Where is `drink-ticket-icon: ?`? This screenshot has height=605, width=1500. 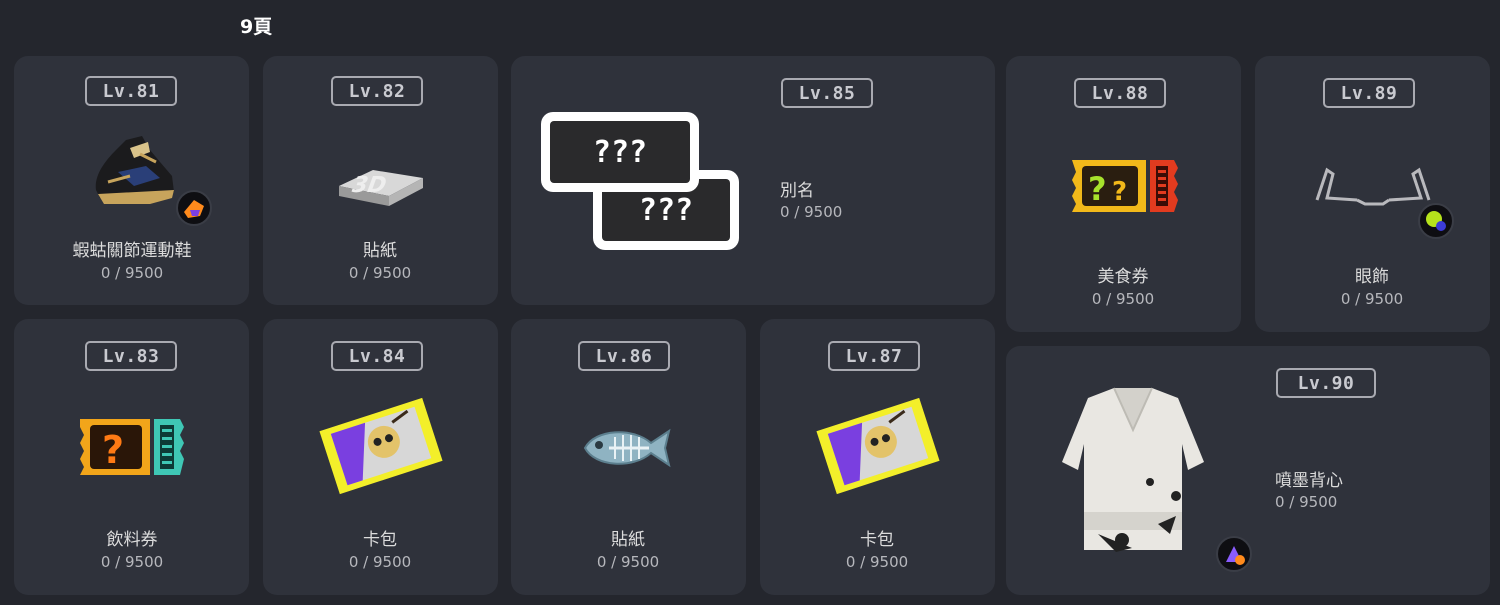 drink-ticket-icon: ? is located at coordinates (132, 447).